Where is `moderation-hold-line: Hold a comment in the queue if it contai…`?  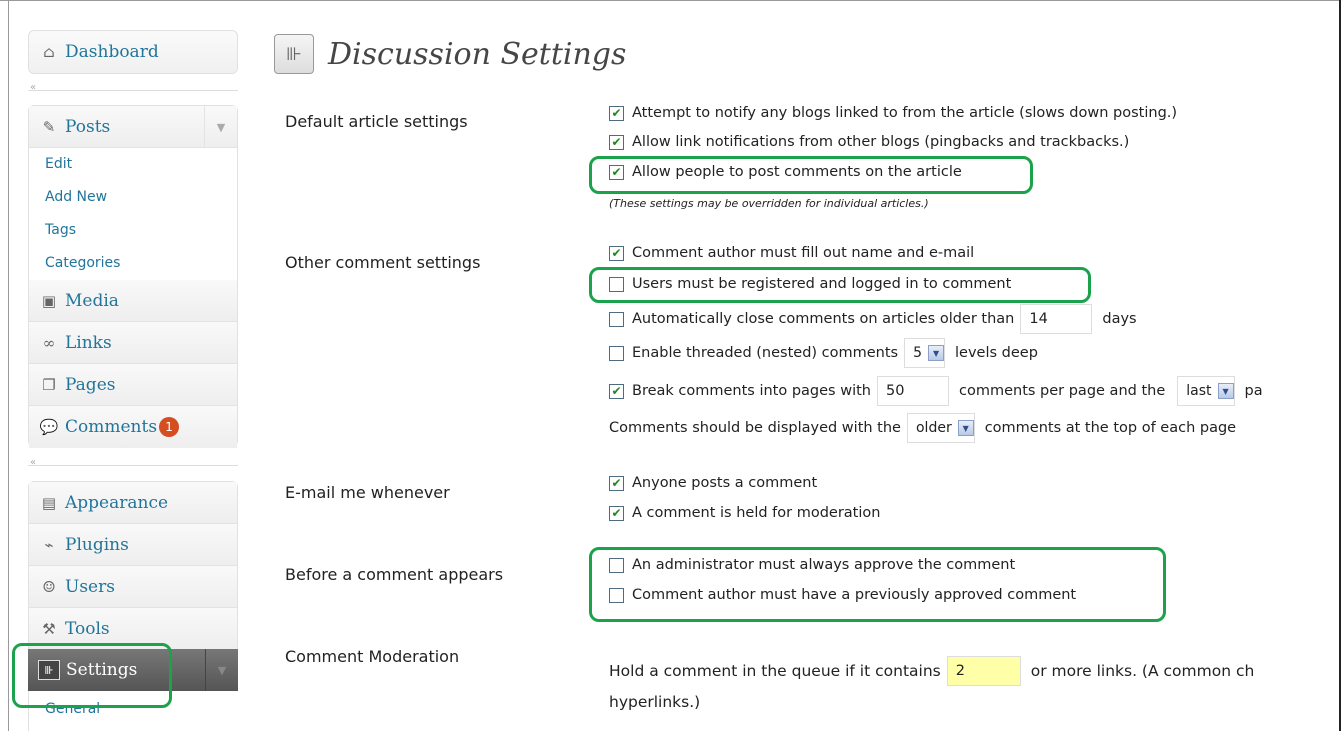 moderation-hold-line: Hold a comment in the queue if it contai… is located at coordinates (931, 671).